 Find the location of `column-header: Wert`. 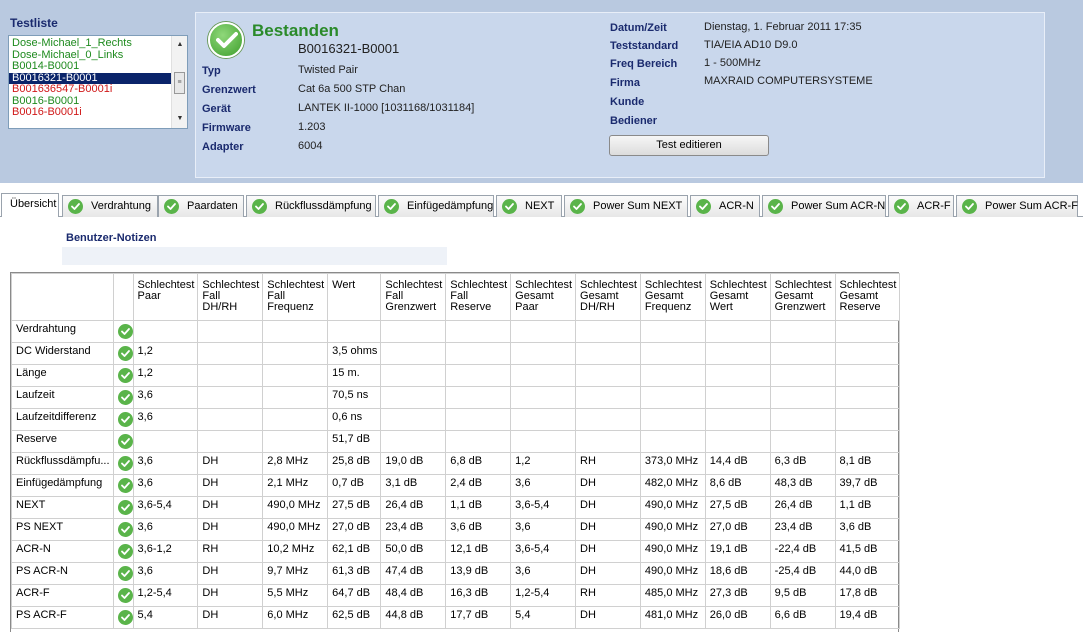

column-header: Wert is located at coordinates (354, 297).